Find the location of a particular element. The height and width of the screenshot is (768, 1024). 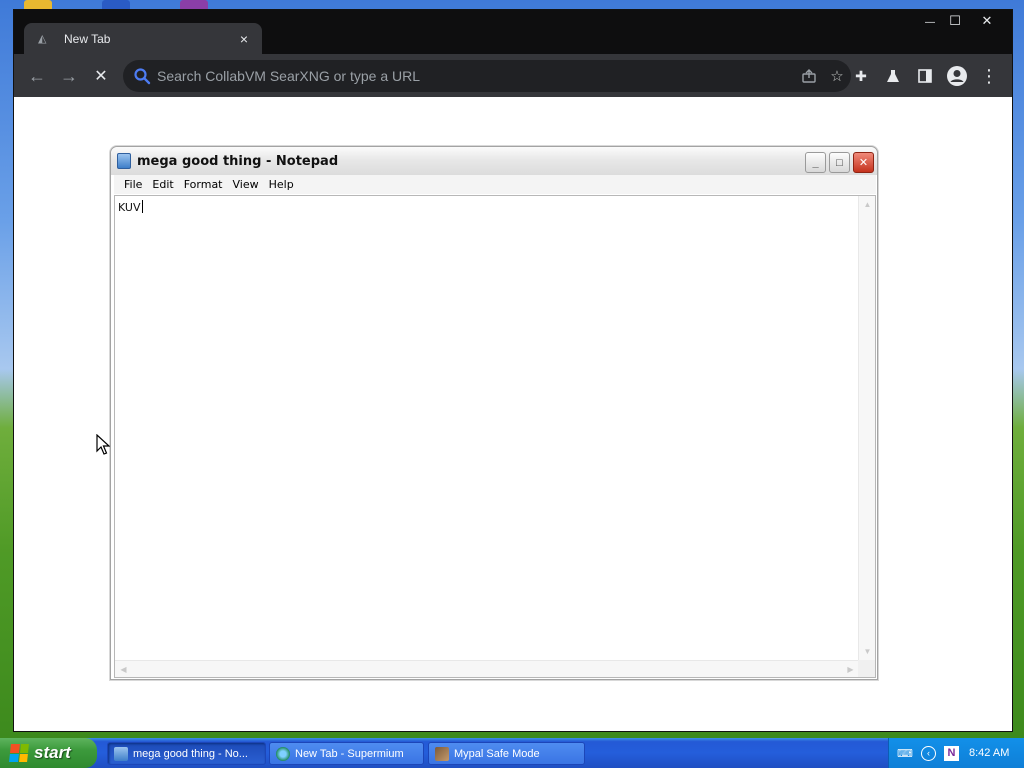

share-icon is located at coordinates (809, 76).